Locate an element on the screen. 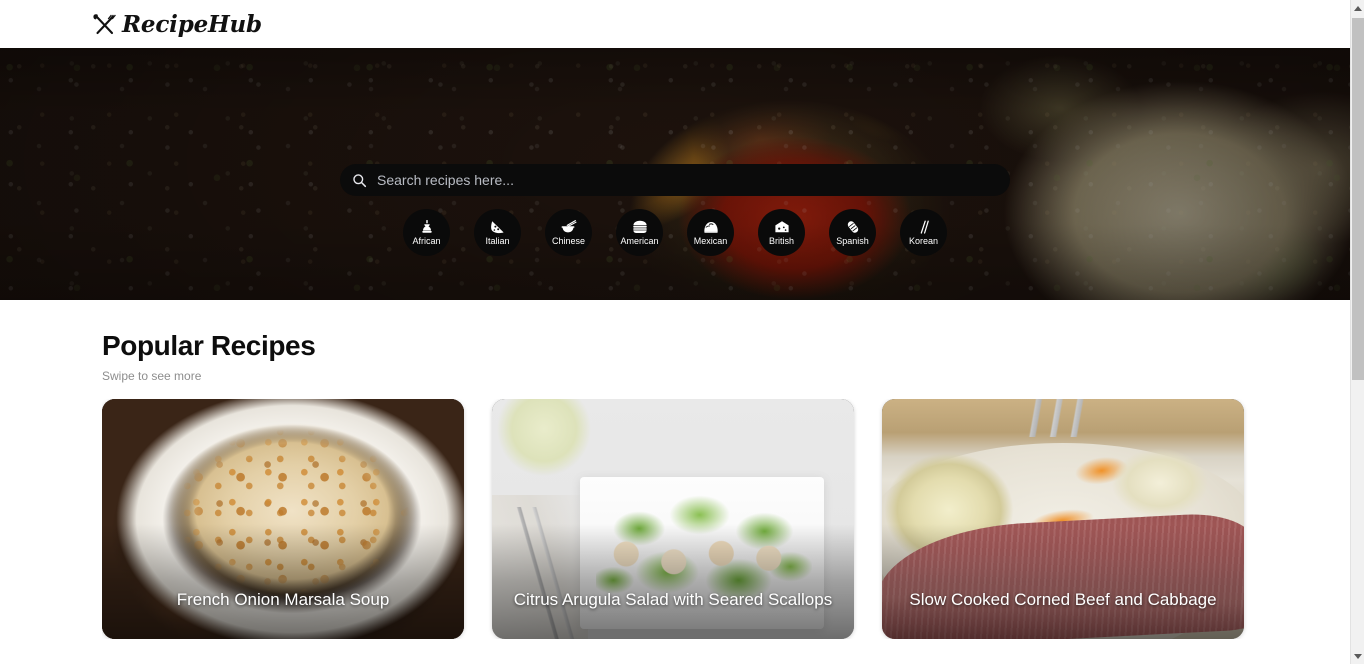 The width and height of the screenshot is (1364, 664). burger-icon is located at coordinates (639, 226).